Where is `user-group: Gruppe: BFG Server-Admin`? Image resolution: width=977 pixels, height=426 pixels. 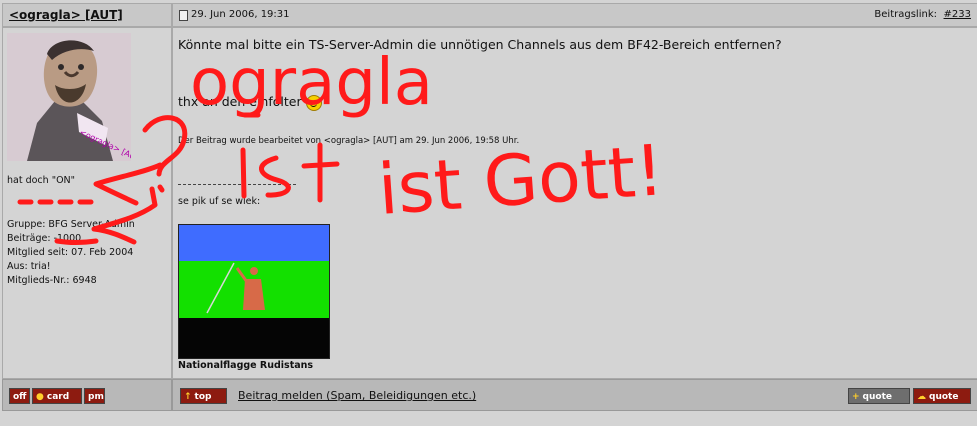 user-group: Gruppe: BFG Server-Admin is located at coordinates (71, 224).